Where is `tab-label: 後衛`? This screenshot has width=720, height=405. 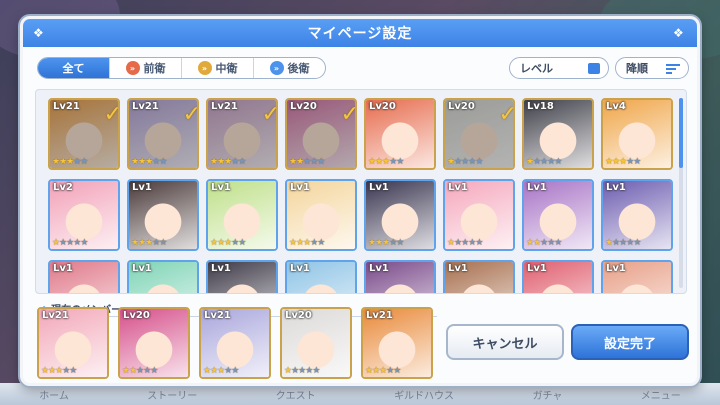 tab-label: 後衛 is located at coordinates (298, 68).